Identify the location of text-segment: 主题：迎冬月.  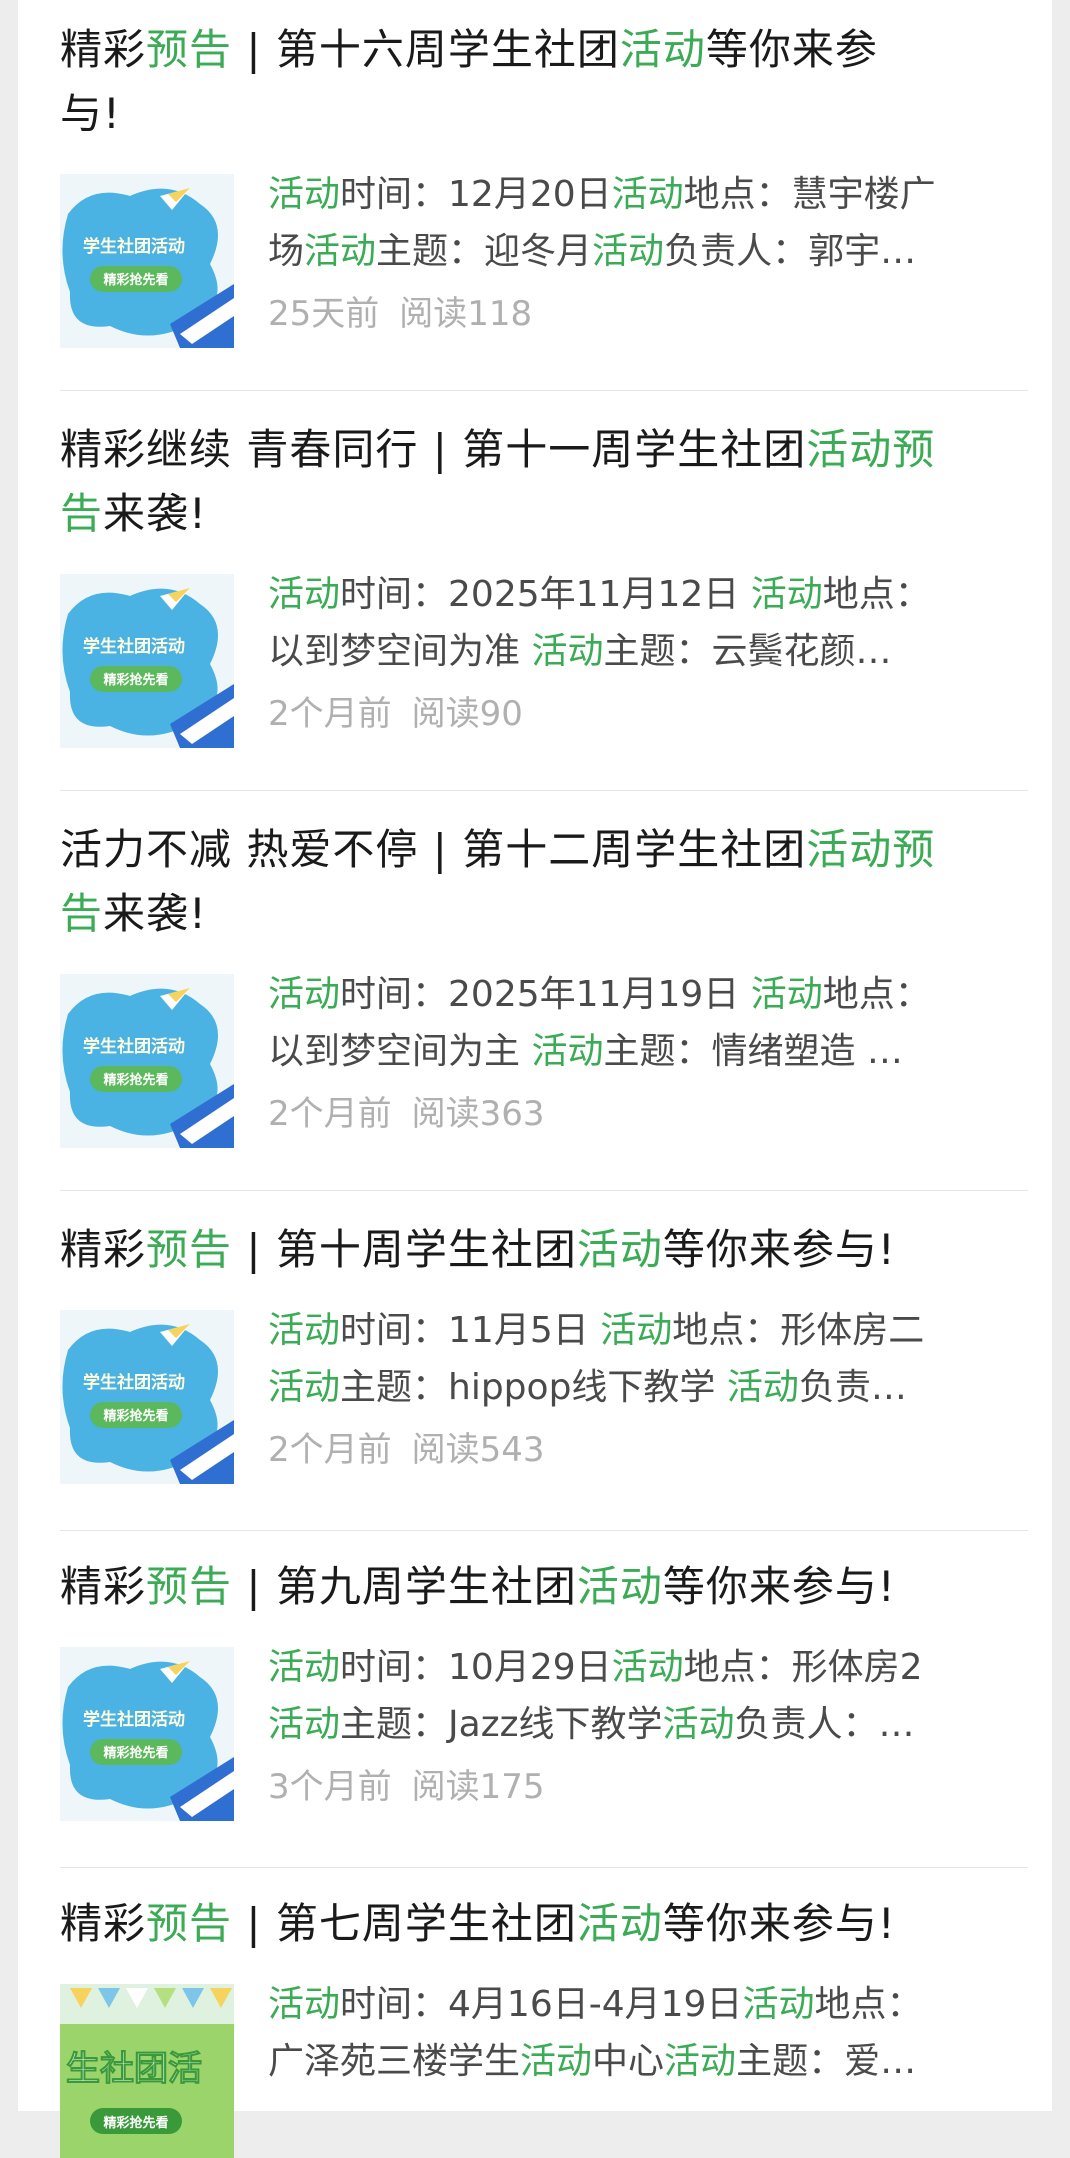
(484, 251).